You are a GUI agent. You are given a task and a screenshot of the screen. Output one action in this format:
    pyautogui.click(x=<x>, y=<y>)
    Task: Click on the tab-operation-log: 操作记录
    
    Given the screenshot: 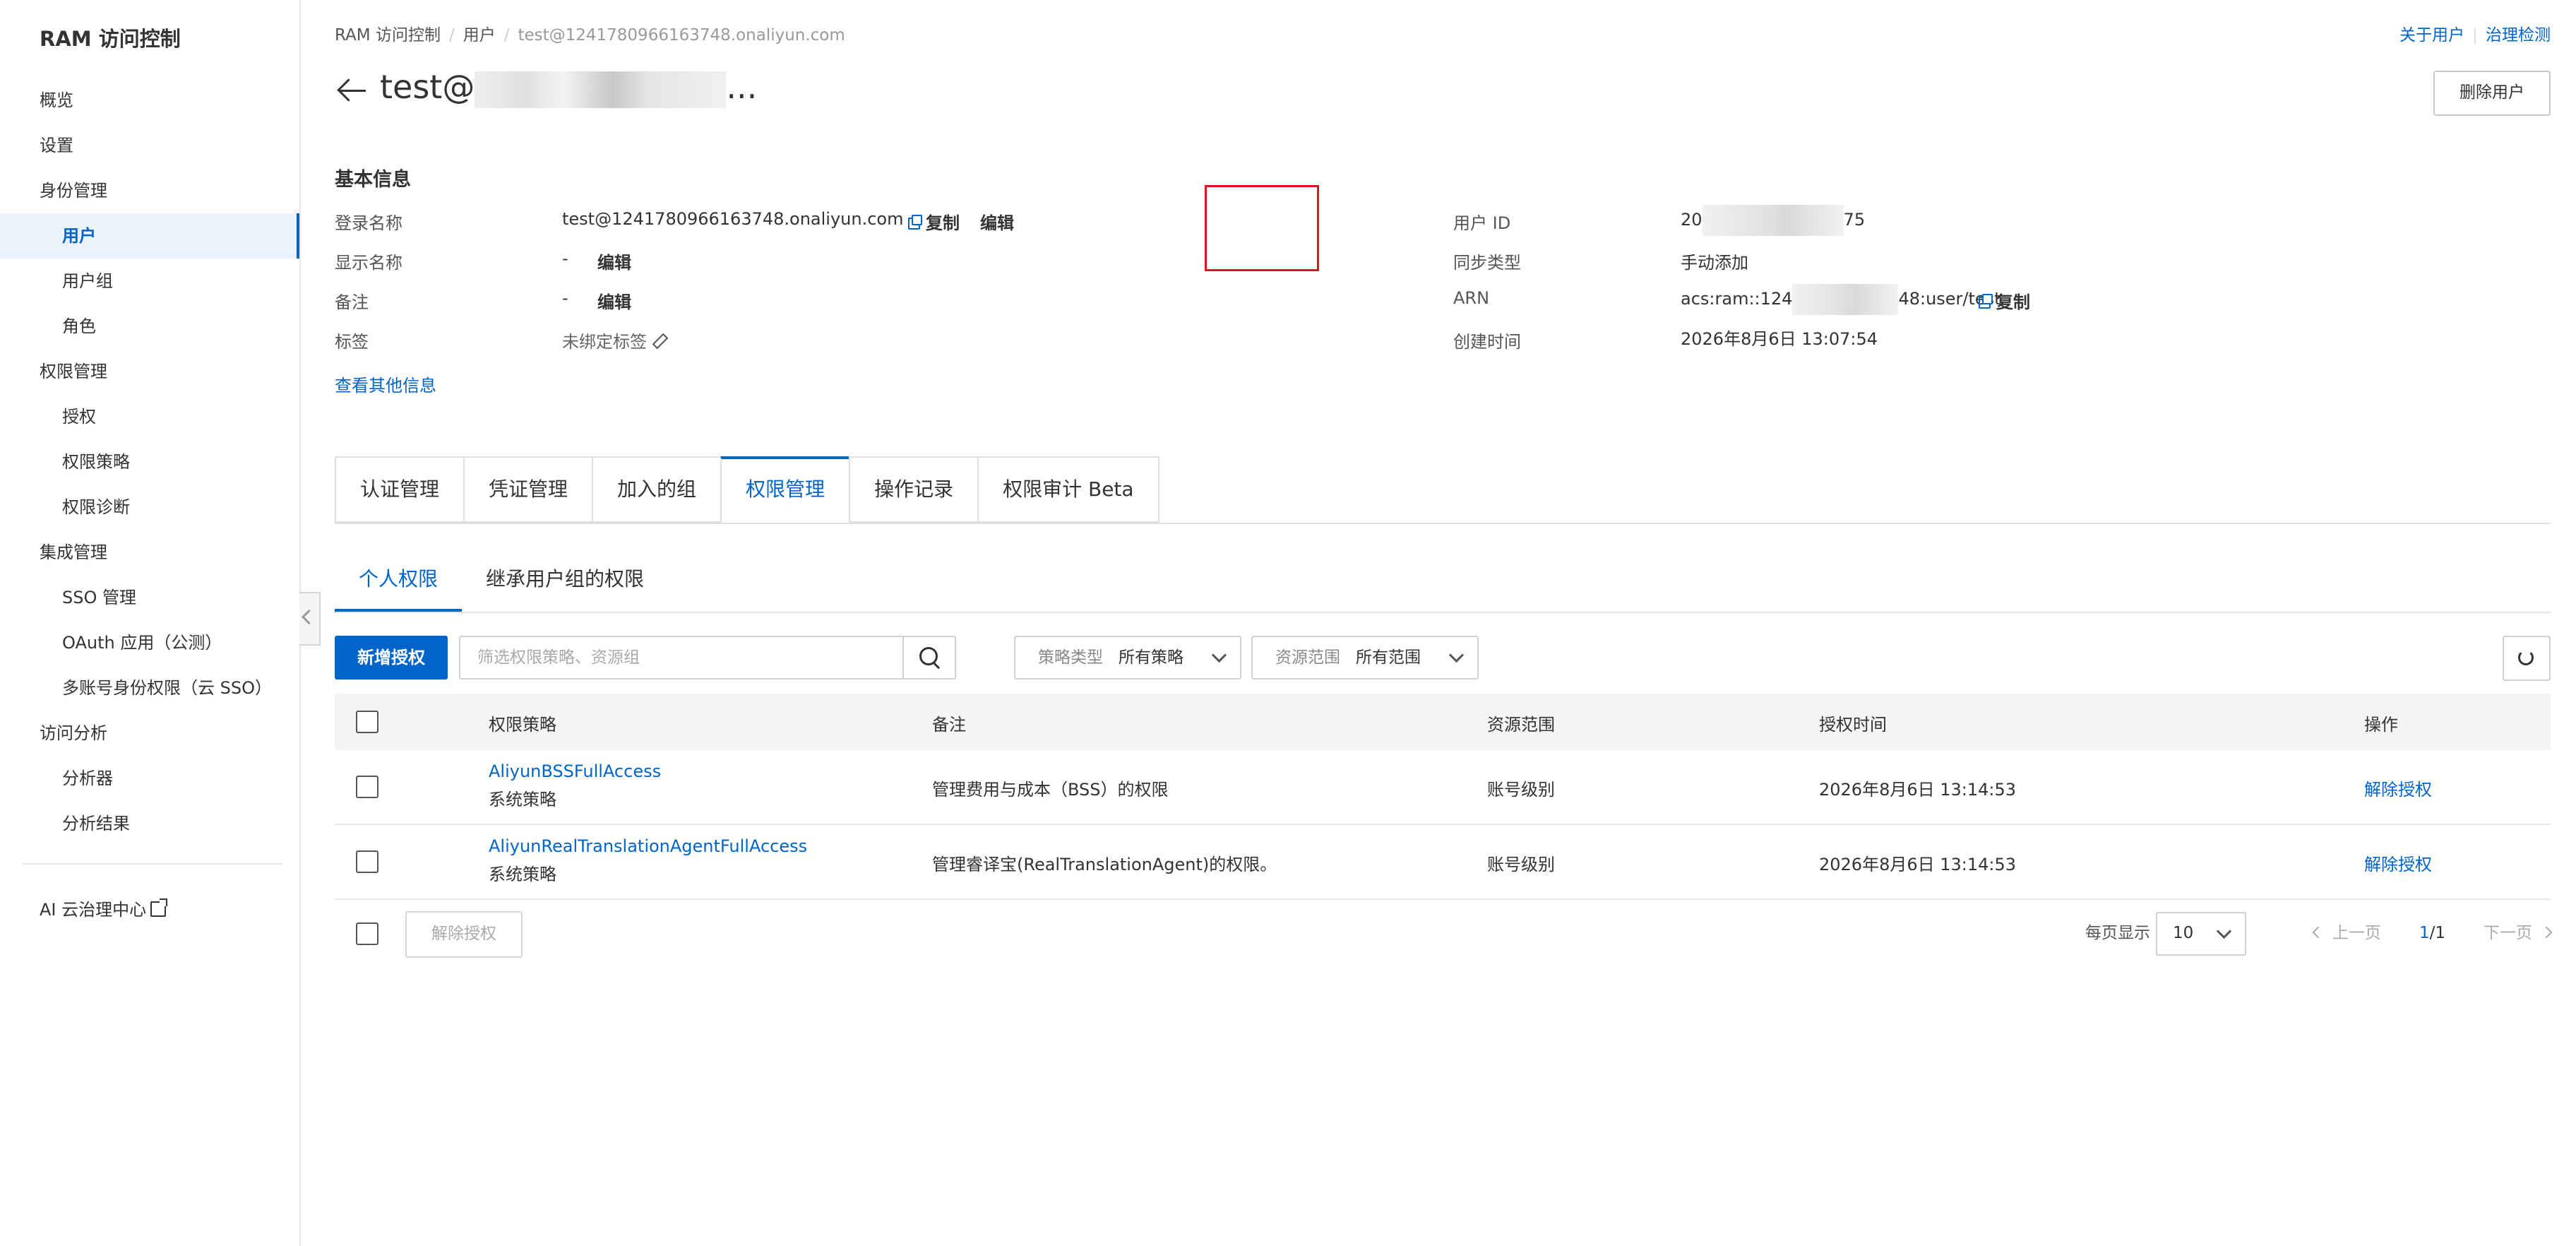 What is the action you would take?
    pyautogui.click(x=913, y=490)
    